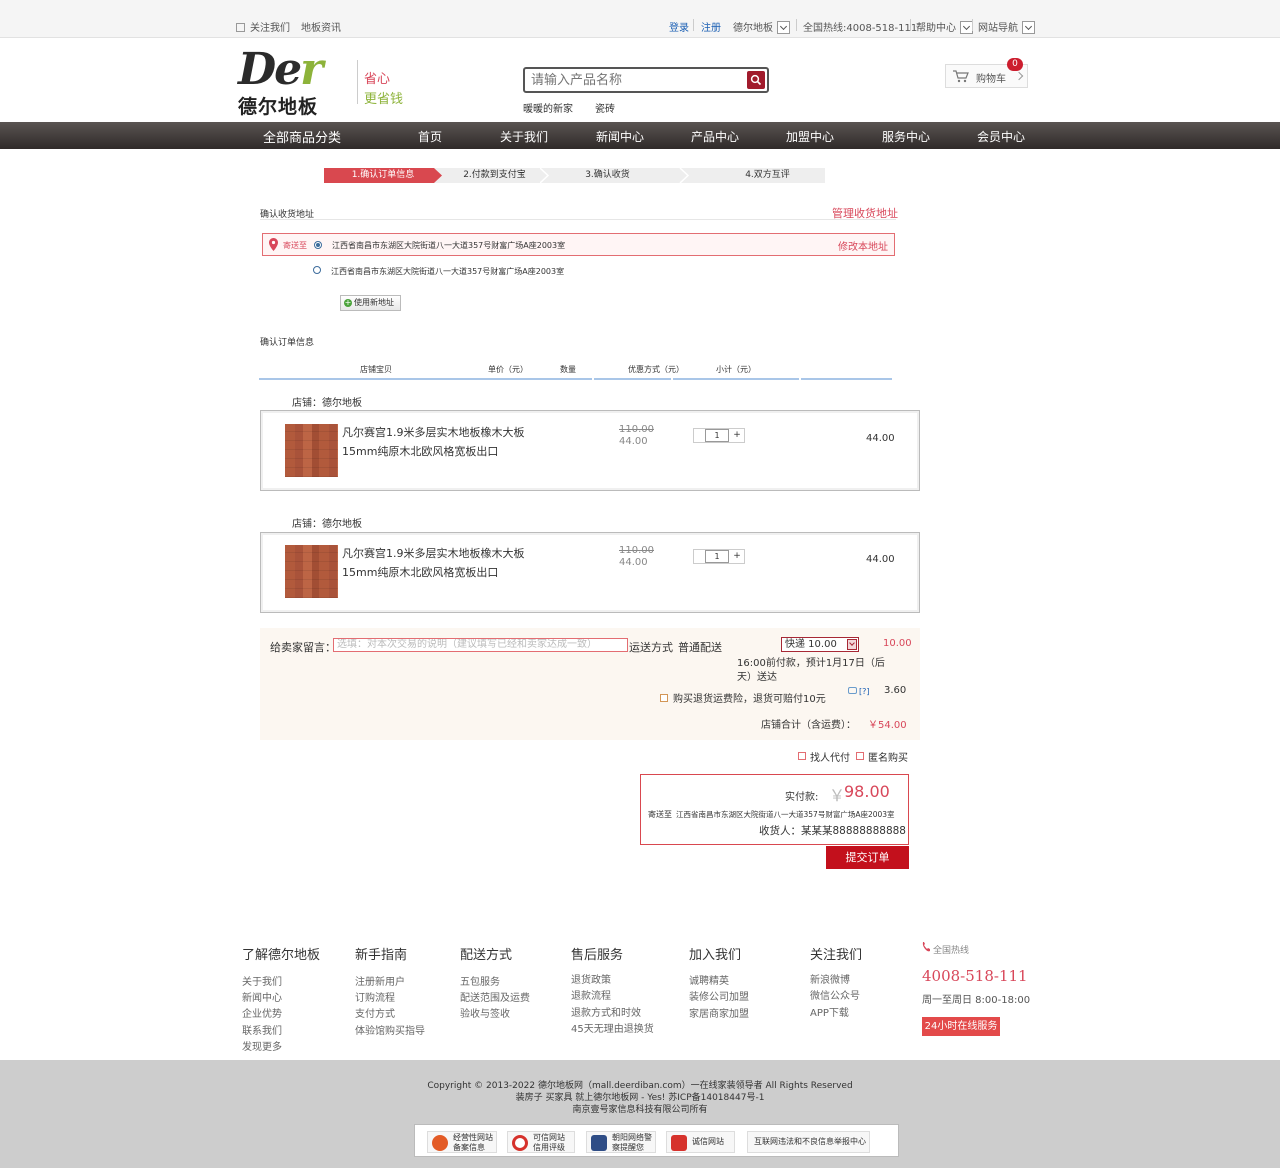 The width and height of the screenshot is (1280, 1168). I want to click on insurance-checkbox, so click(664, 698).